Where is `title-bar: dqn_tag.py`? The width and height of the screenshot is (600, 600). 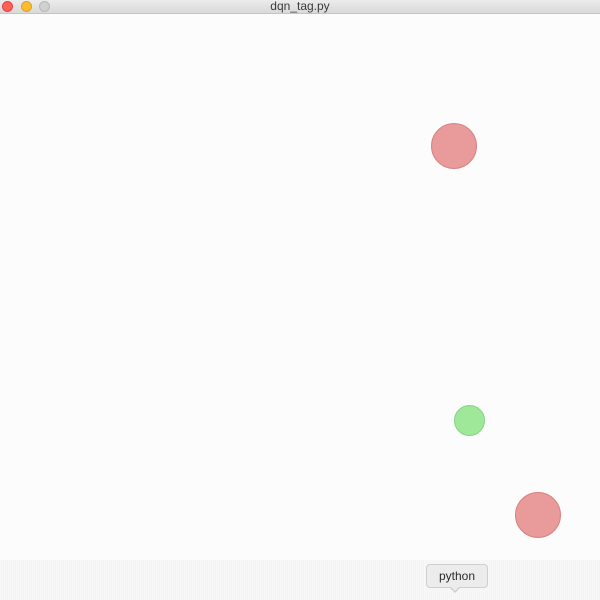
title-bar: dqn_tag.py is located at coordinates (300, 7).